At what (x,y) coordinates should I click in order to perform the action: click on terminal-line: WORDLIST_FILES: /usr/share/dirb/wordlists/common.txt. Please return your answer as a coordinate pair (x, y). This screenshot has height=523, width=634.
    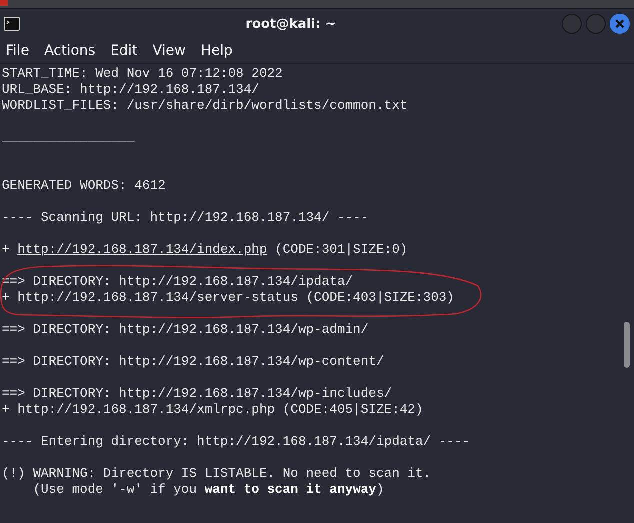
    Looking at the image, I should click on (205, 106).